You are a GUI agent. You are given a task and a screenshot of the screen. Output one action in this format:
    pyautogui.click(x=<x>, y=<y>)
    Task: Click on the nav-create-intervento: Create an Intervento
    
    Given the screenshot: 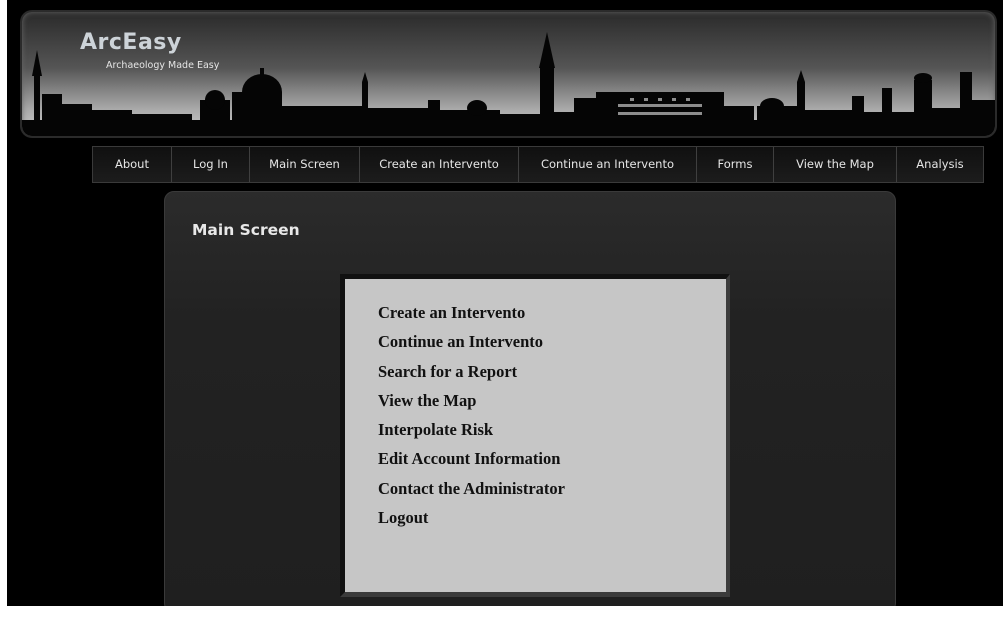 What is the action you would take?
    pyautogui.click(x=439, y=164)
    